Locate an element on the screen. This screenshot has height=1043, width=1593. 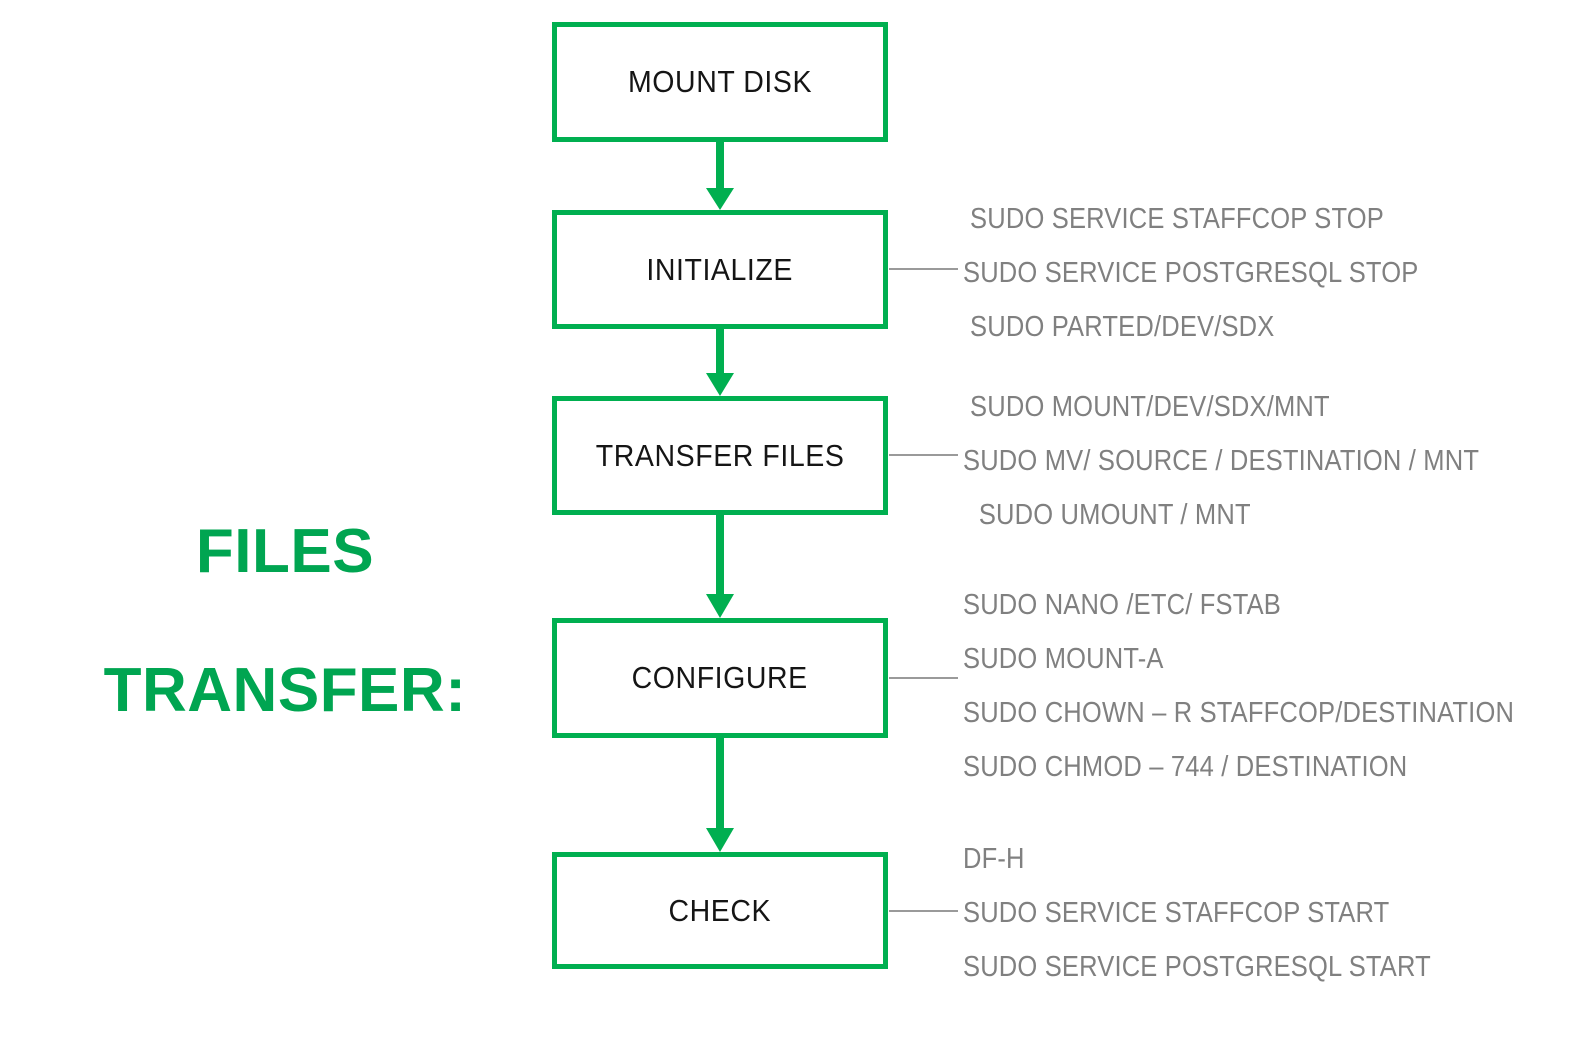
flow-node-check: CHECK is located at coordinates (720, 910).